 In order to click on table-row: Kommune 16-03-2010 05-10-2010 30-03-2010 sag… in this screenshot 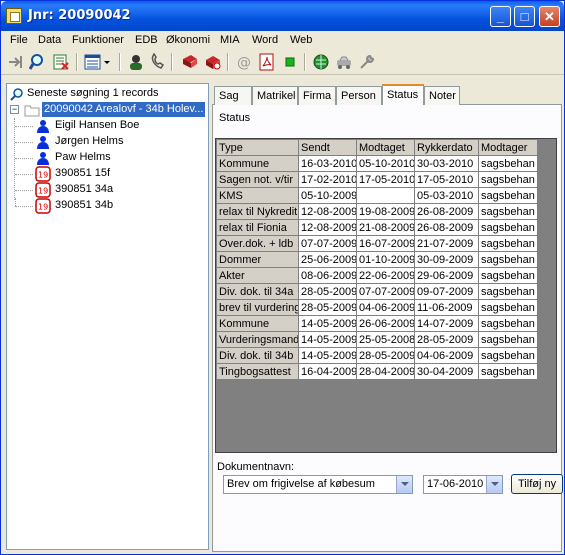, I will do `click(377, 163)`.